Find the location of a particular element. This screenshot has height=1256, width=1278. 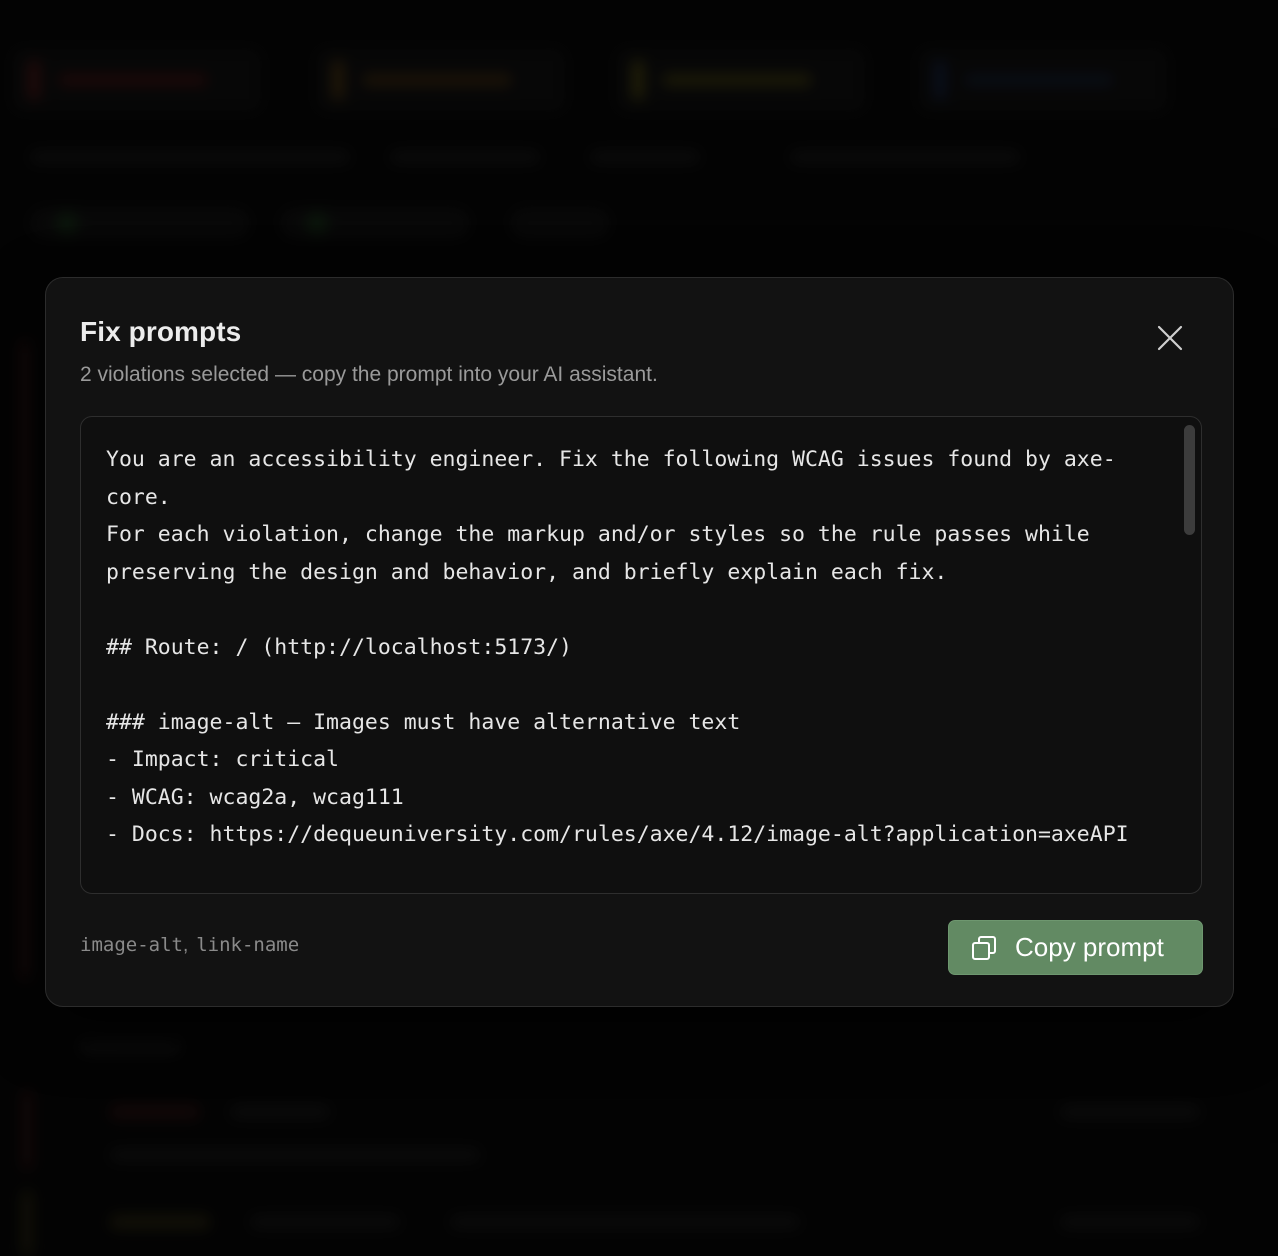

prompt-scrollbar is located at coordinates (1189, 480).